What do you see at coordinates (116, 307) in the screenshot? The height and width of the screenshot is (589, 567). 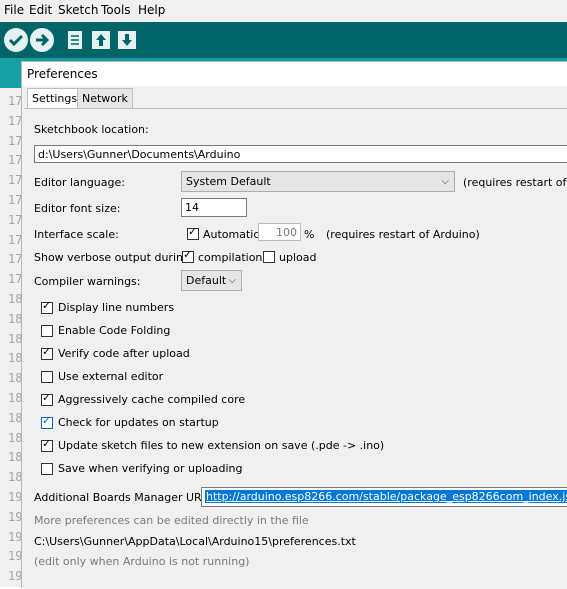 I see `option-label: Display line numbers` at bounding box center [116, 307].